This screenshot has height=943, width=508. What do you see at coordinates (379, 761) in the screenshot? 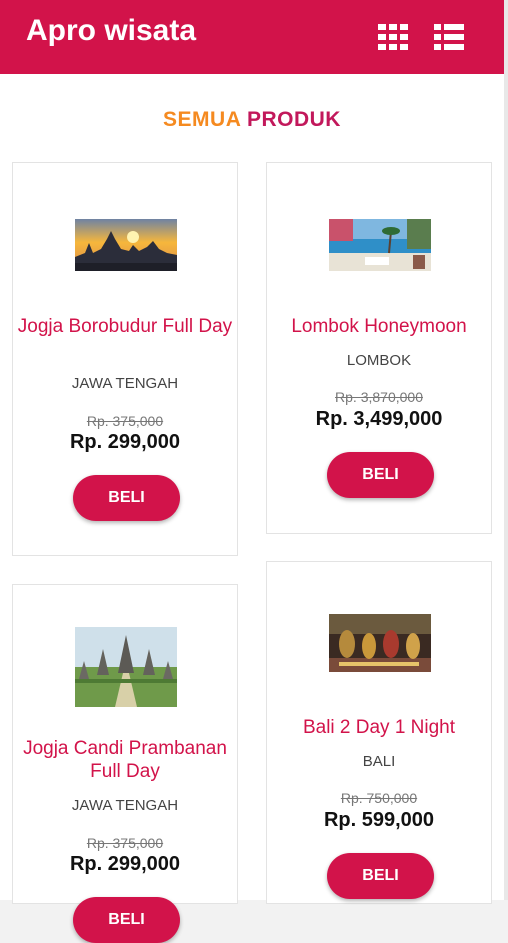
I see `product-region: BALI` at bounding box center [379, 761].